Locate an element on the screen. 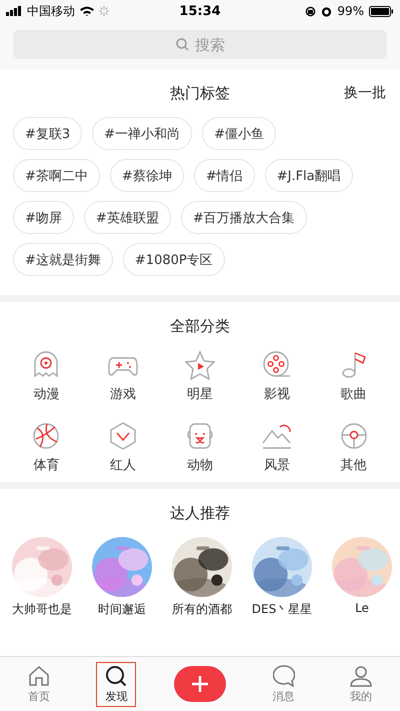 This screenshot has height=711, width=400. tab-item: 消息 is located at coordinates (284, 684).